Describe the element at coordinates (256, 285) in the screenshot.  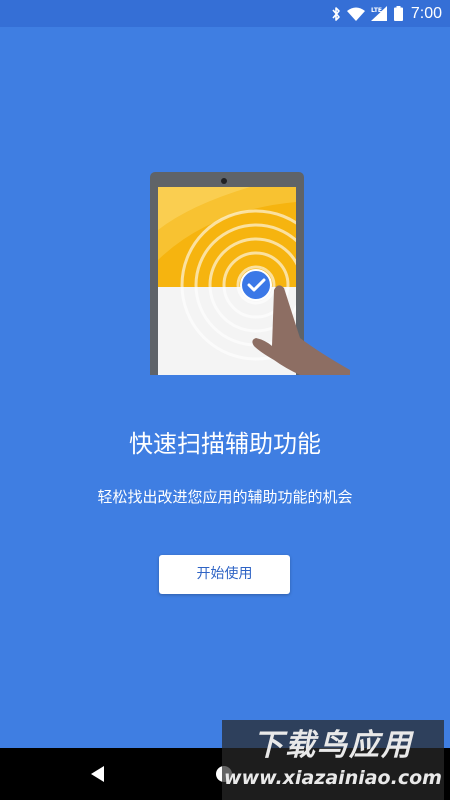
I see `check-badge` at that location.